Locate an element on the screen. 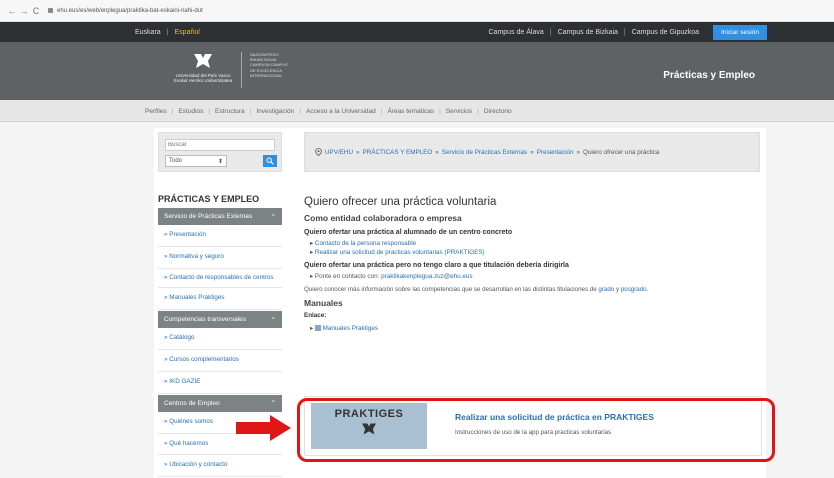 The image size is (834, 478). campus-gipuzkoa: Campus de Gipuzkoa is located at coordinates (665, 32).